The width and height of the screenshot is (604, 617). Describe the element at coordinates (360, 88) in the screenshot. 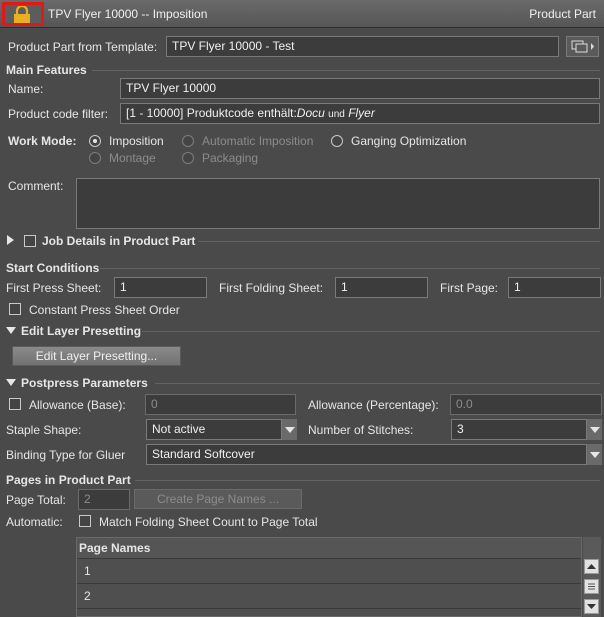

I see `name-field: TPV Flyer 10000` at that location.